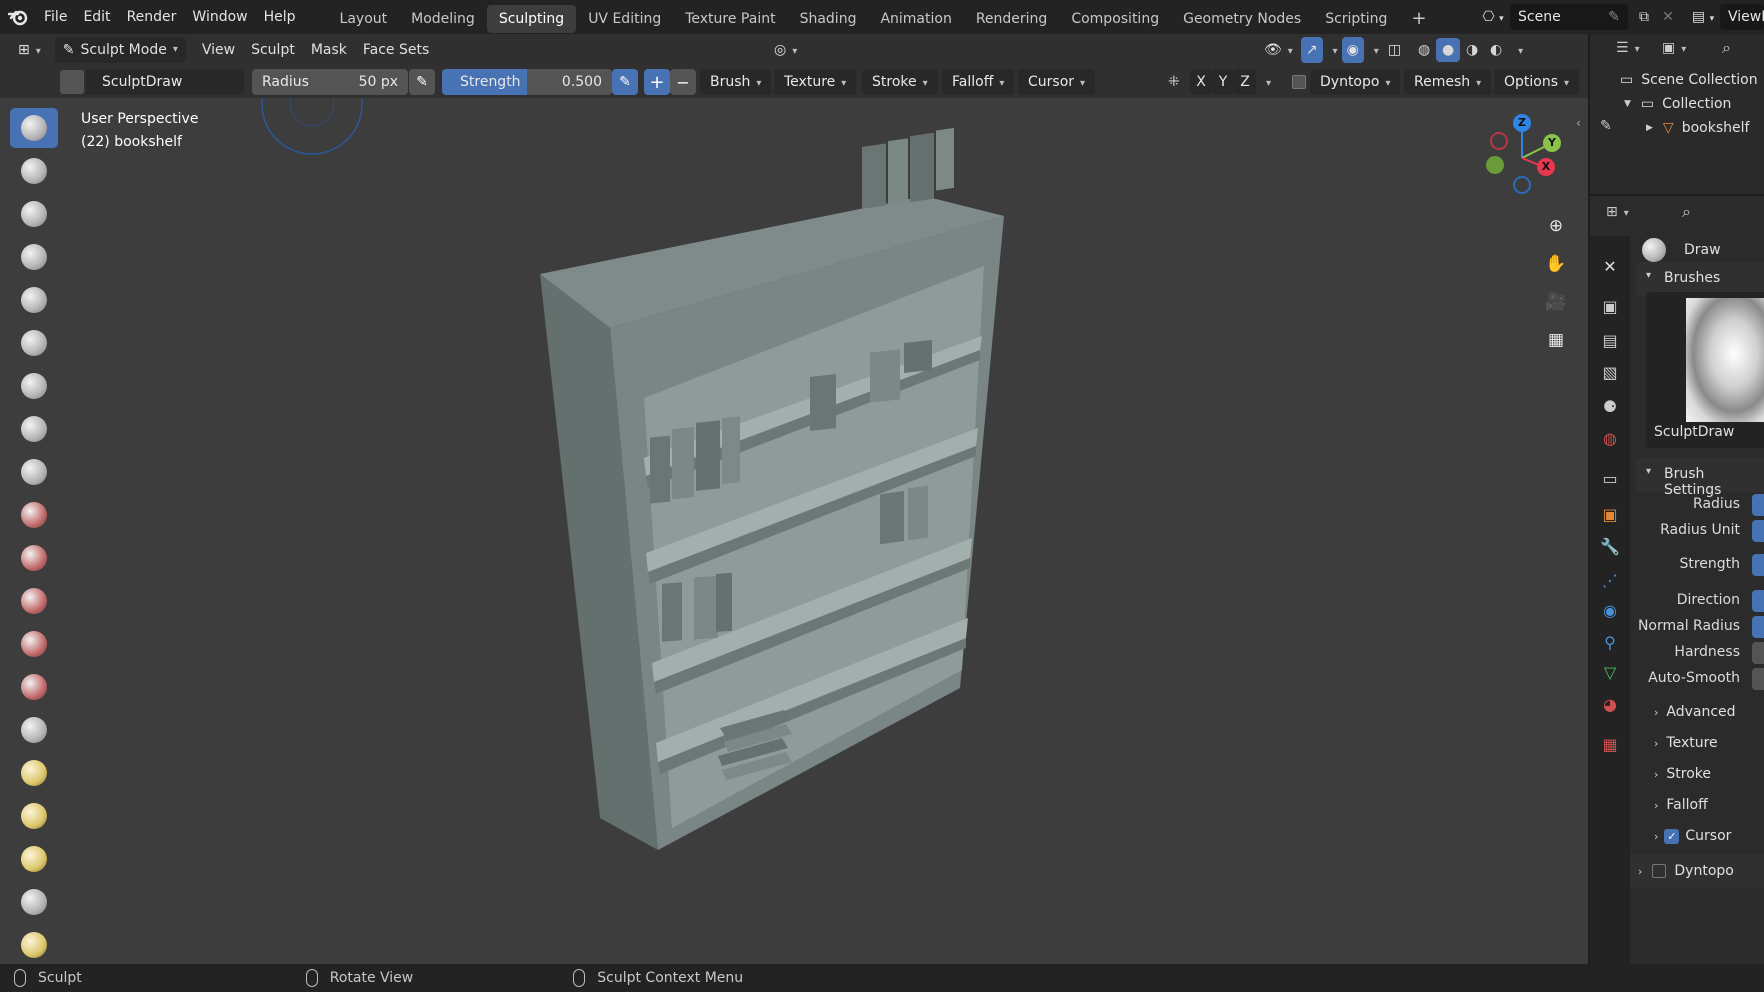 The image size is (1764, 992). Describe the element at coordinates (1628, 48) in the screenshot. I see `outliner-editor-icon: ☰ ▾` at that location.